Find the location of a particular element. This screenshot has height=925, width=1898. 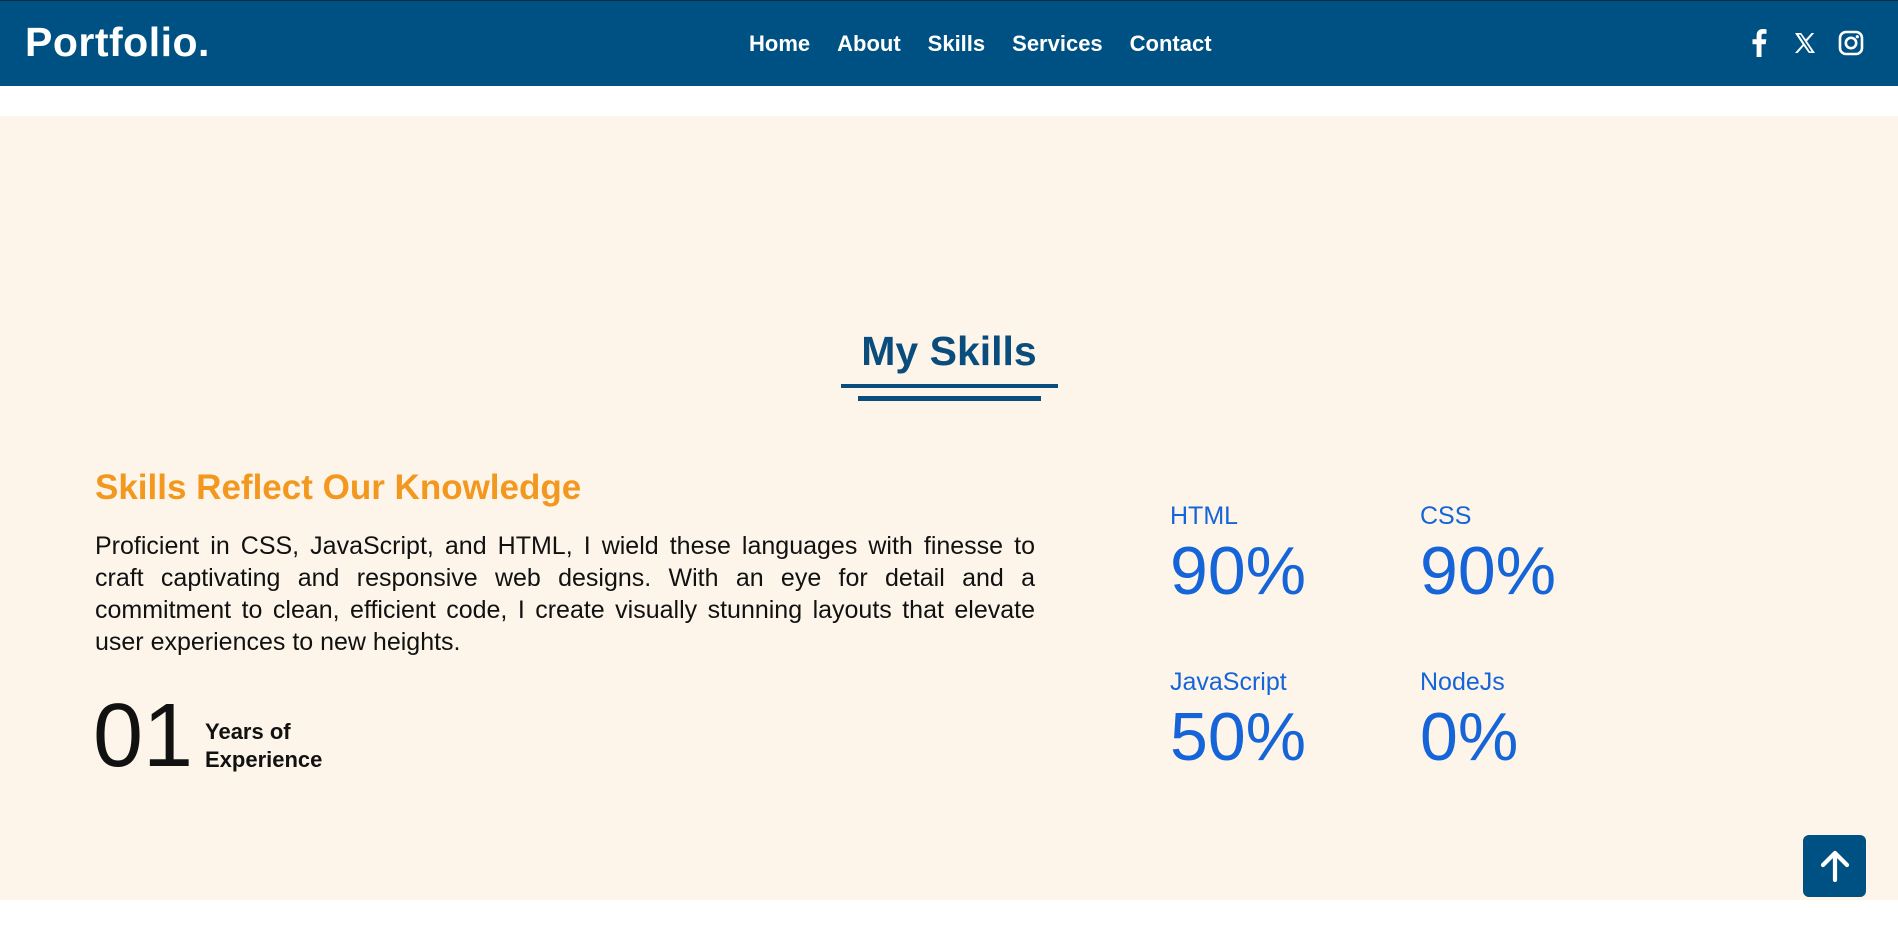

scroll-to-top-button is located at coordinates (1834, 866).